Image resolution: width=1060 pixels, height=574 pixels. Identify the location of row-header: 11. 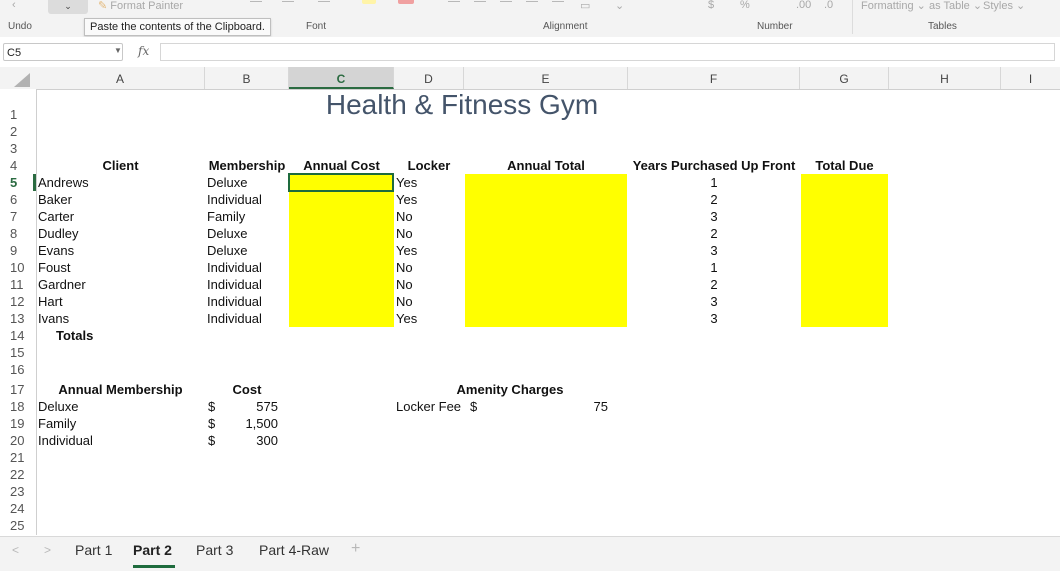
(18, 284).